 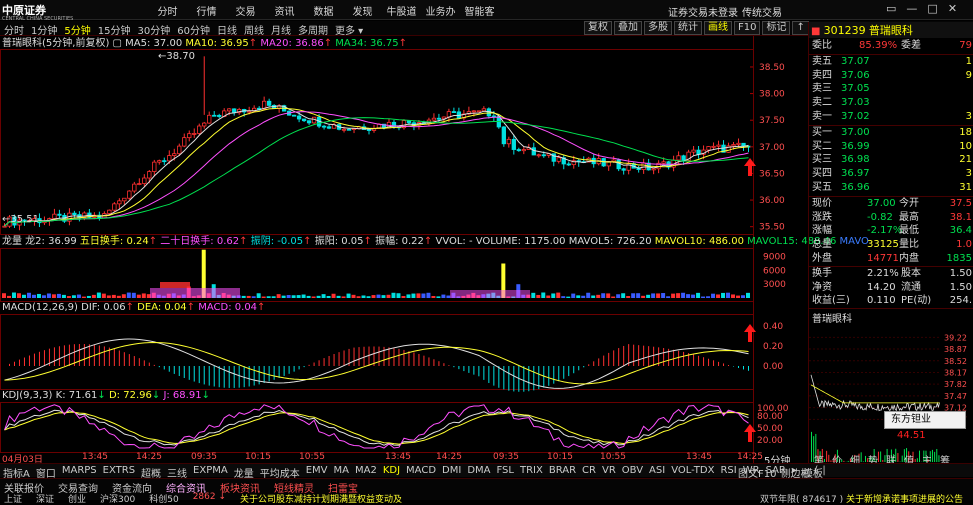 I want to click on svg-text: 0.20, so click(x=773, y=347).